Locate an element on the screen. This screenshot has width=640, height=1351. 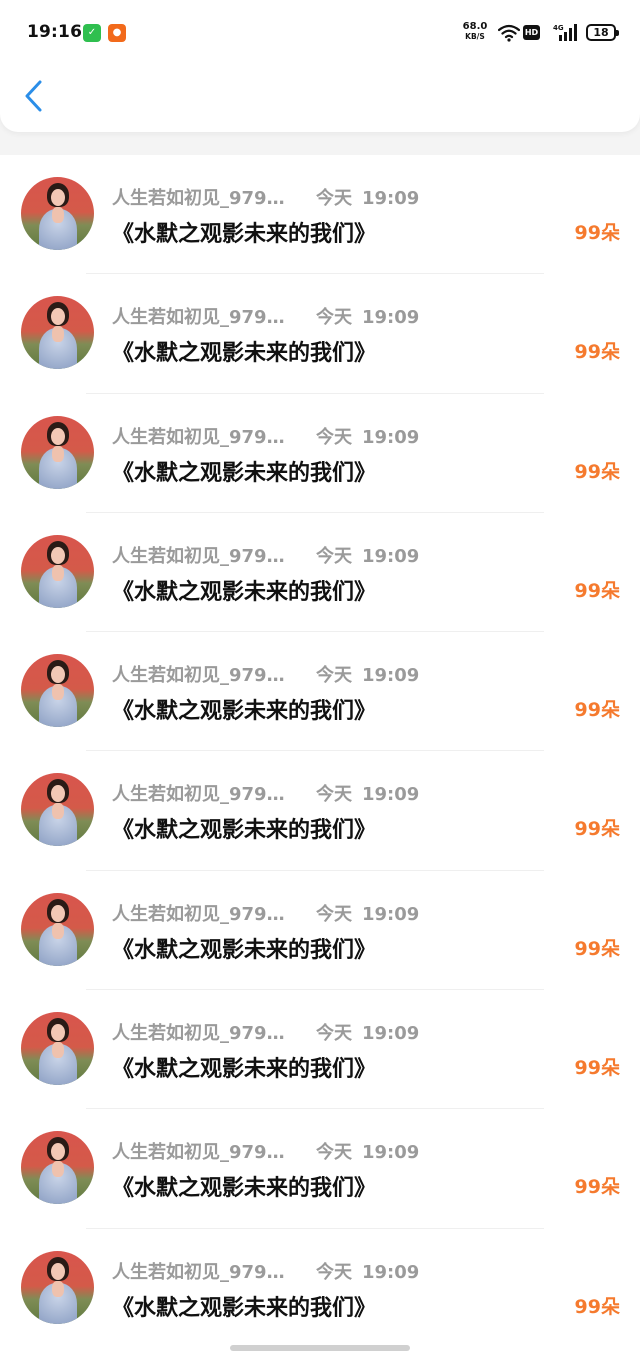
network-label: 4G is located at coordinates (558, 28).